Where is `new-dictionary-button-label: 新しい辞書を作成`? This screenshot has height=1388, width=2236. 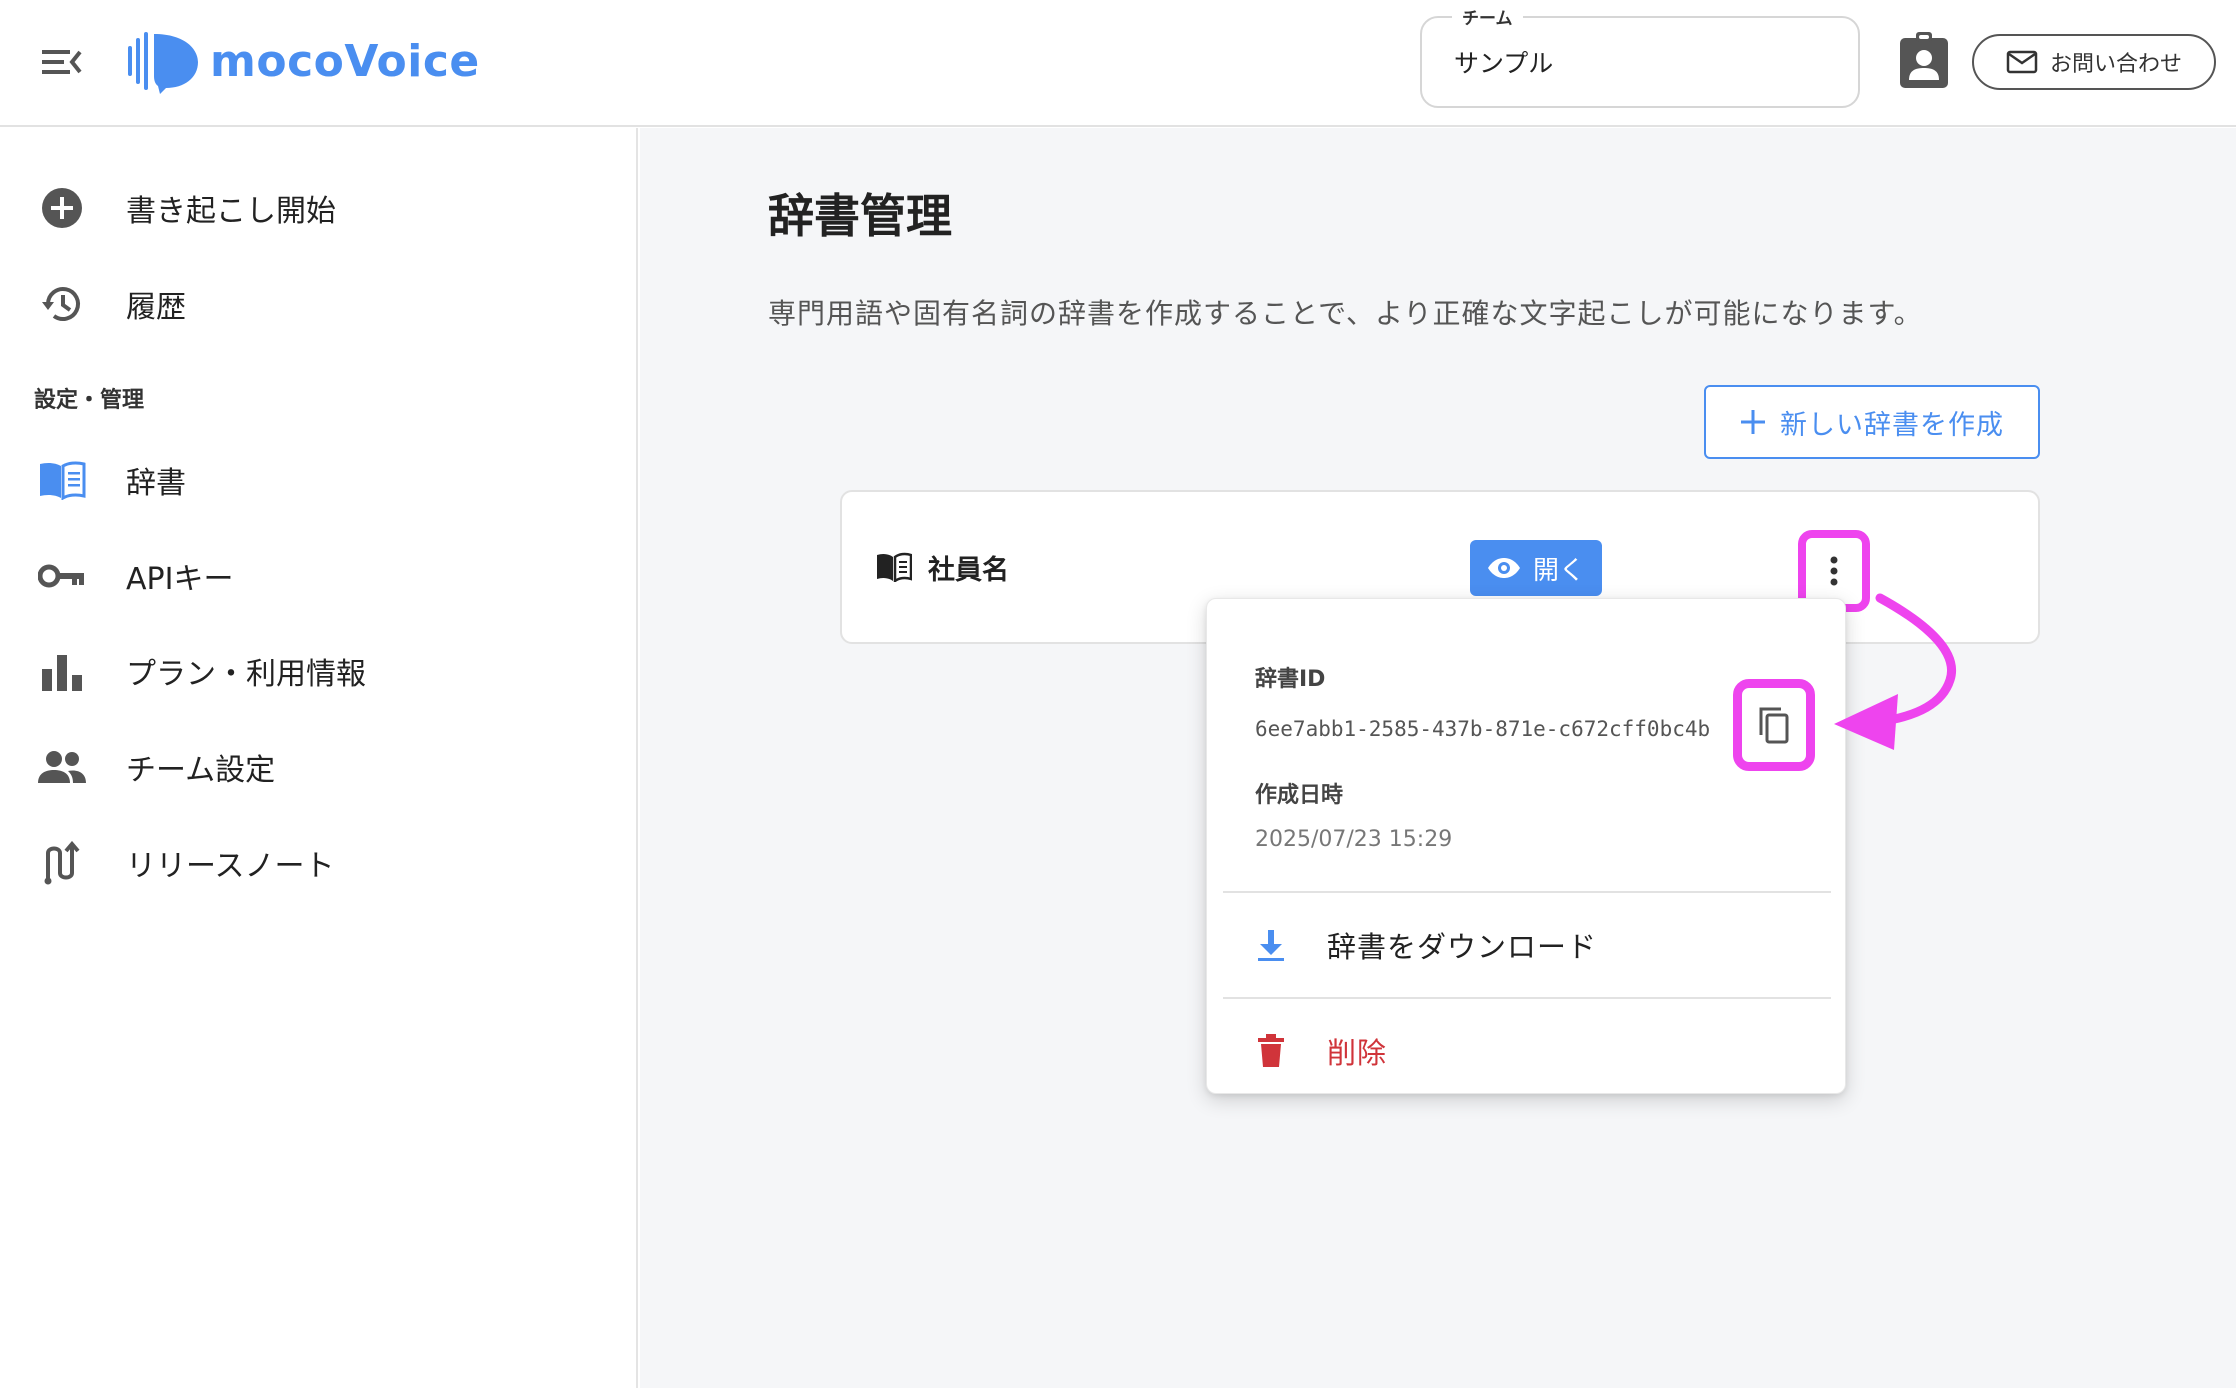
new-dictionary-button-label: 新しい辞書を作成 is located at coordinates (1892, 425).